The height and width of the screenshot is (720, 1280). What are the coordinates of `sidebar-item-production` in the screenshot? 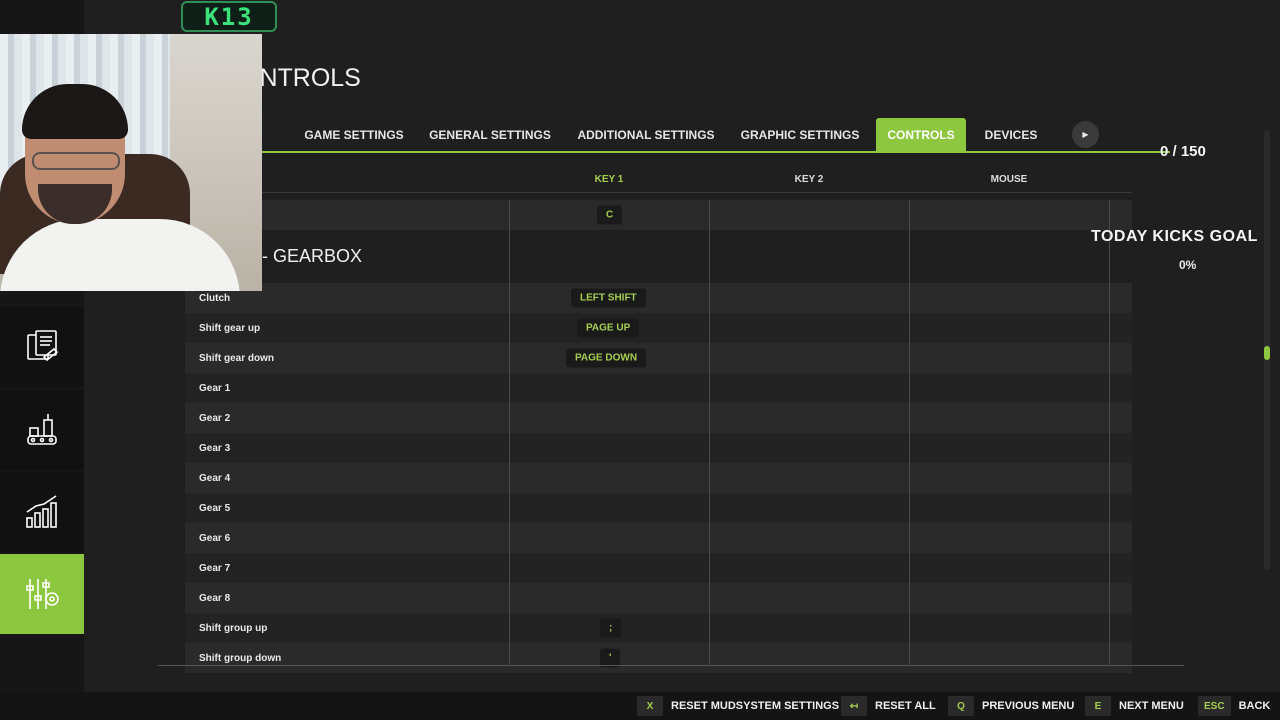 It's located at (42, 430).